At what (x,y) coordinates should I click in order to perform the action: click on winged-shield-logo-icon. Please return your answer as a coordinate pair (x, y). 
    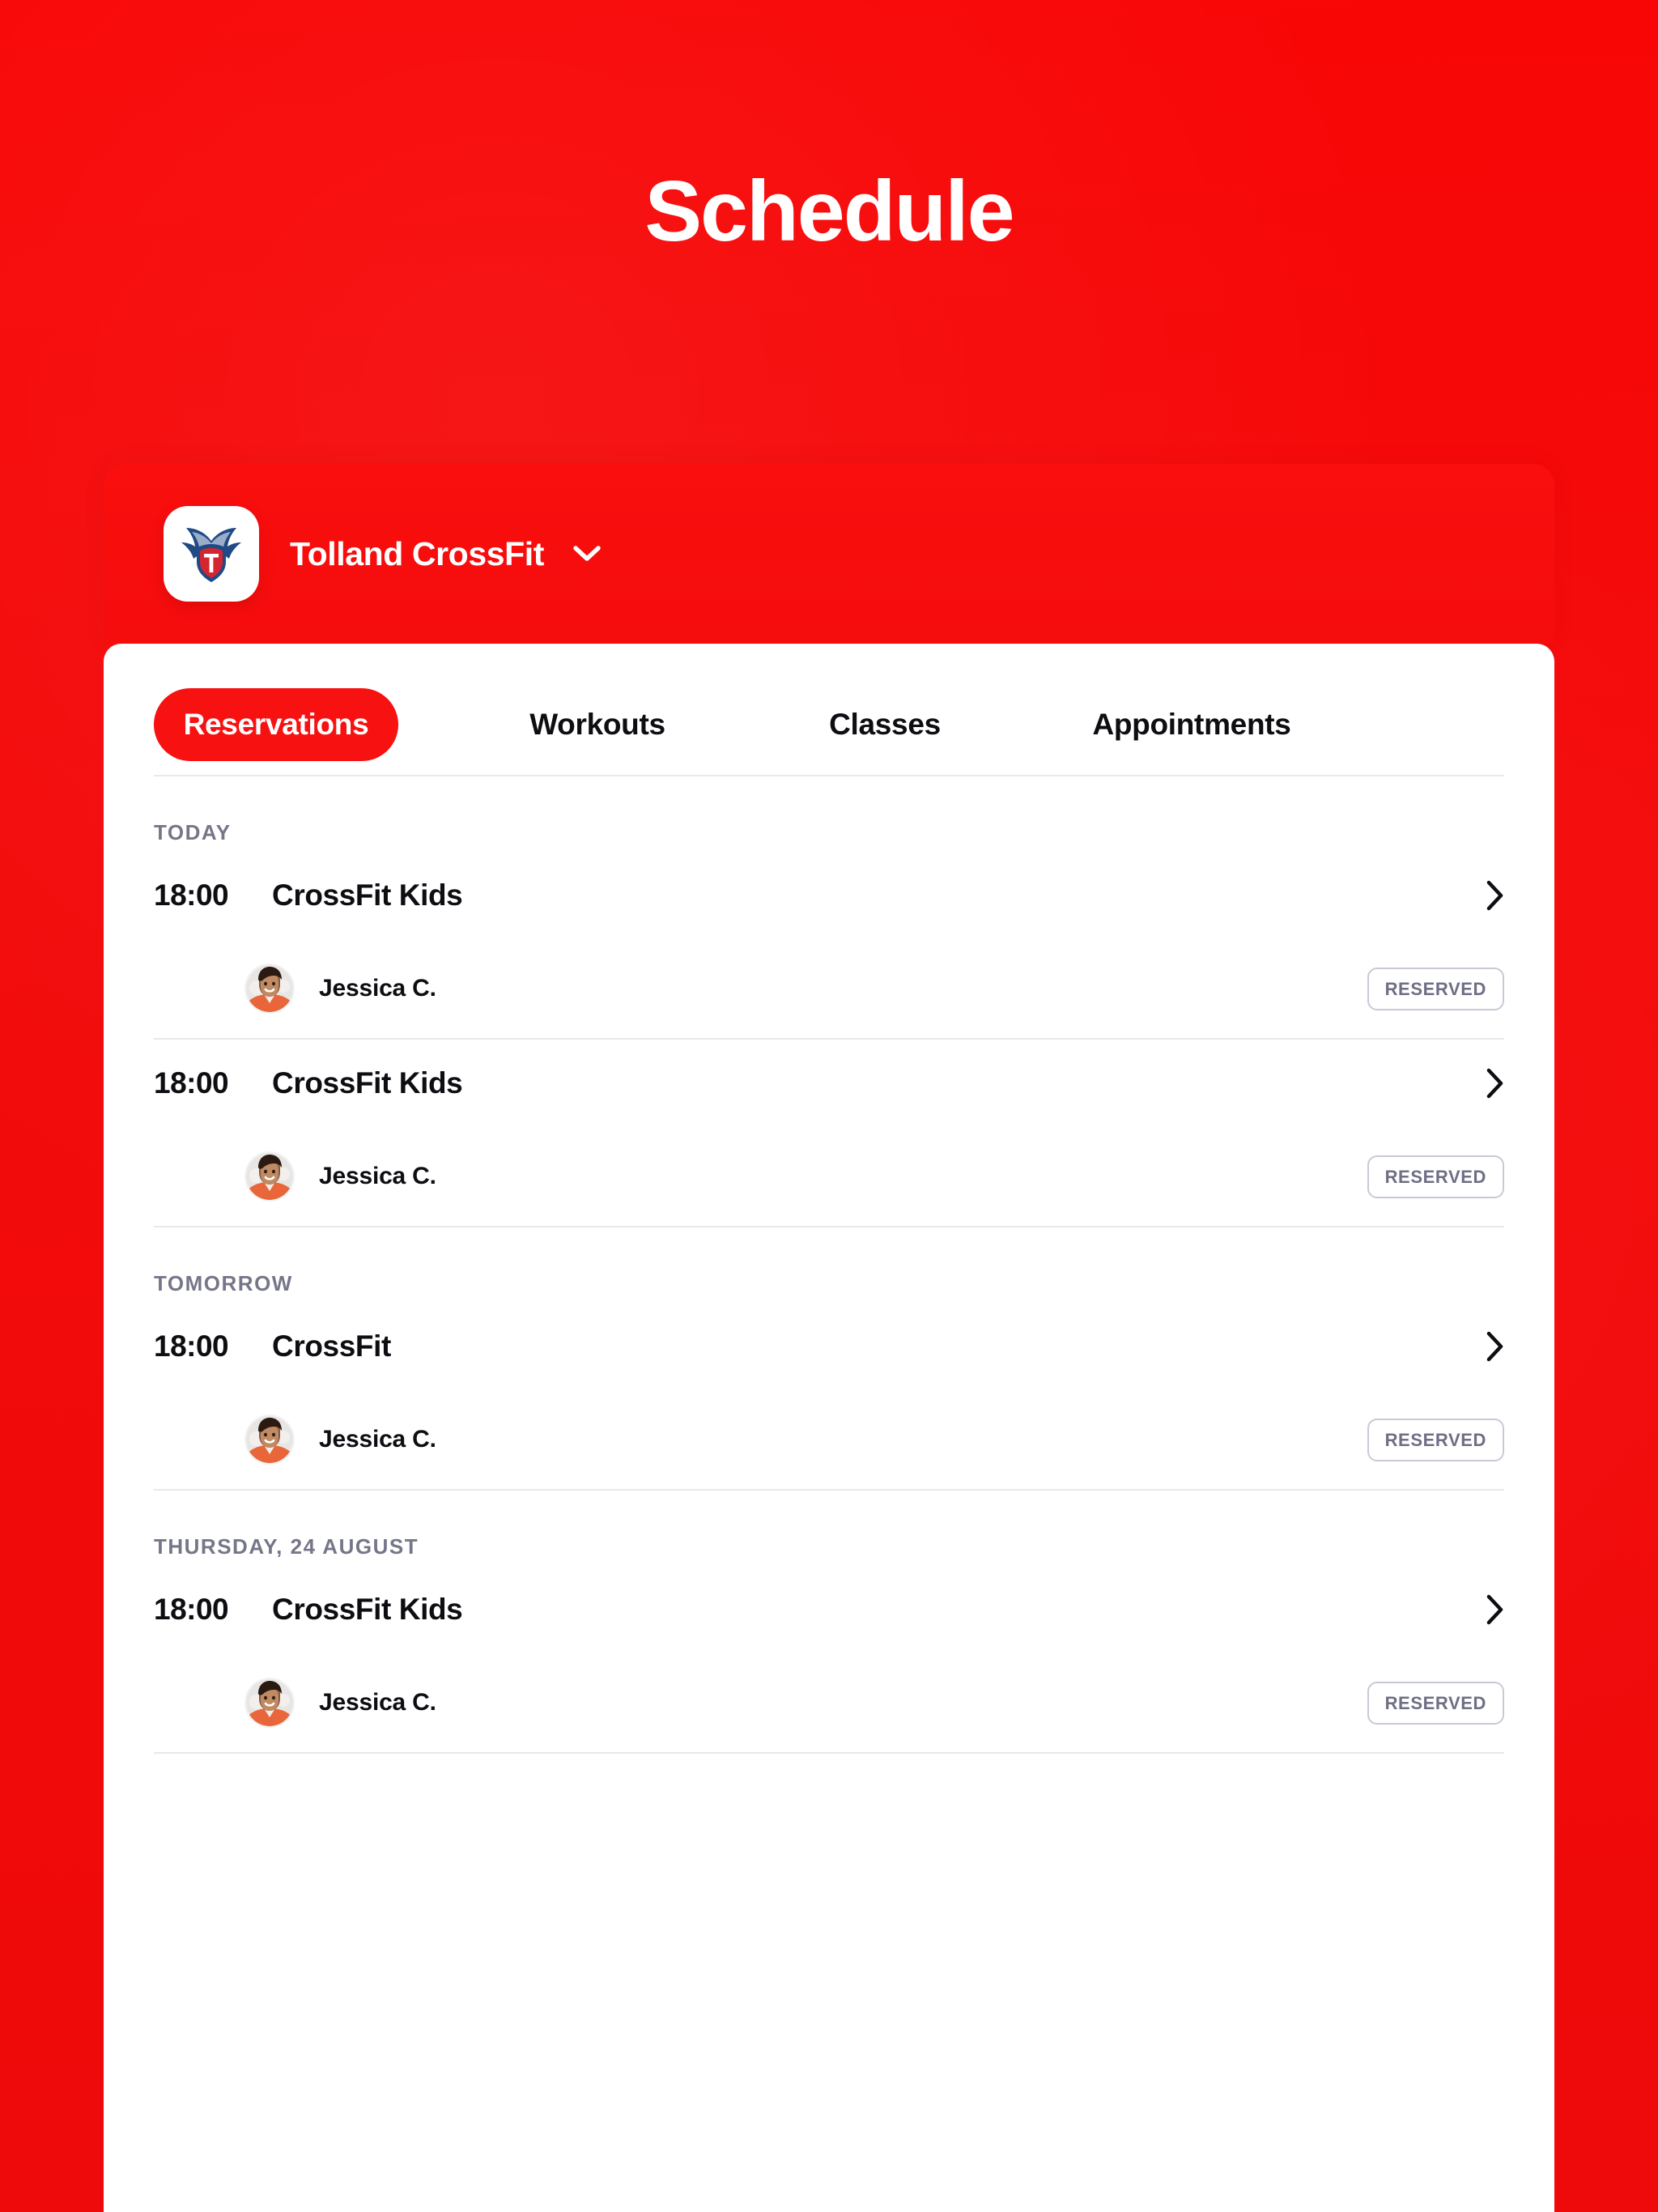
    Looking at the image, I should click on (211, 554).